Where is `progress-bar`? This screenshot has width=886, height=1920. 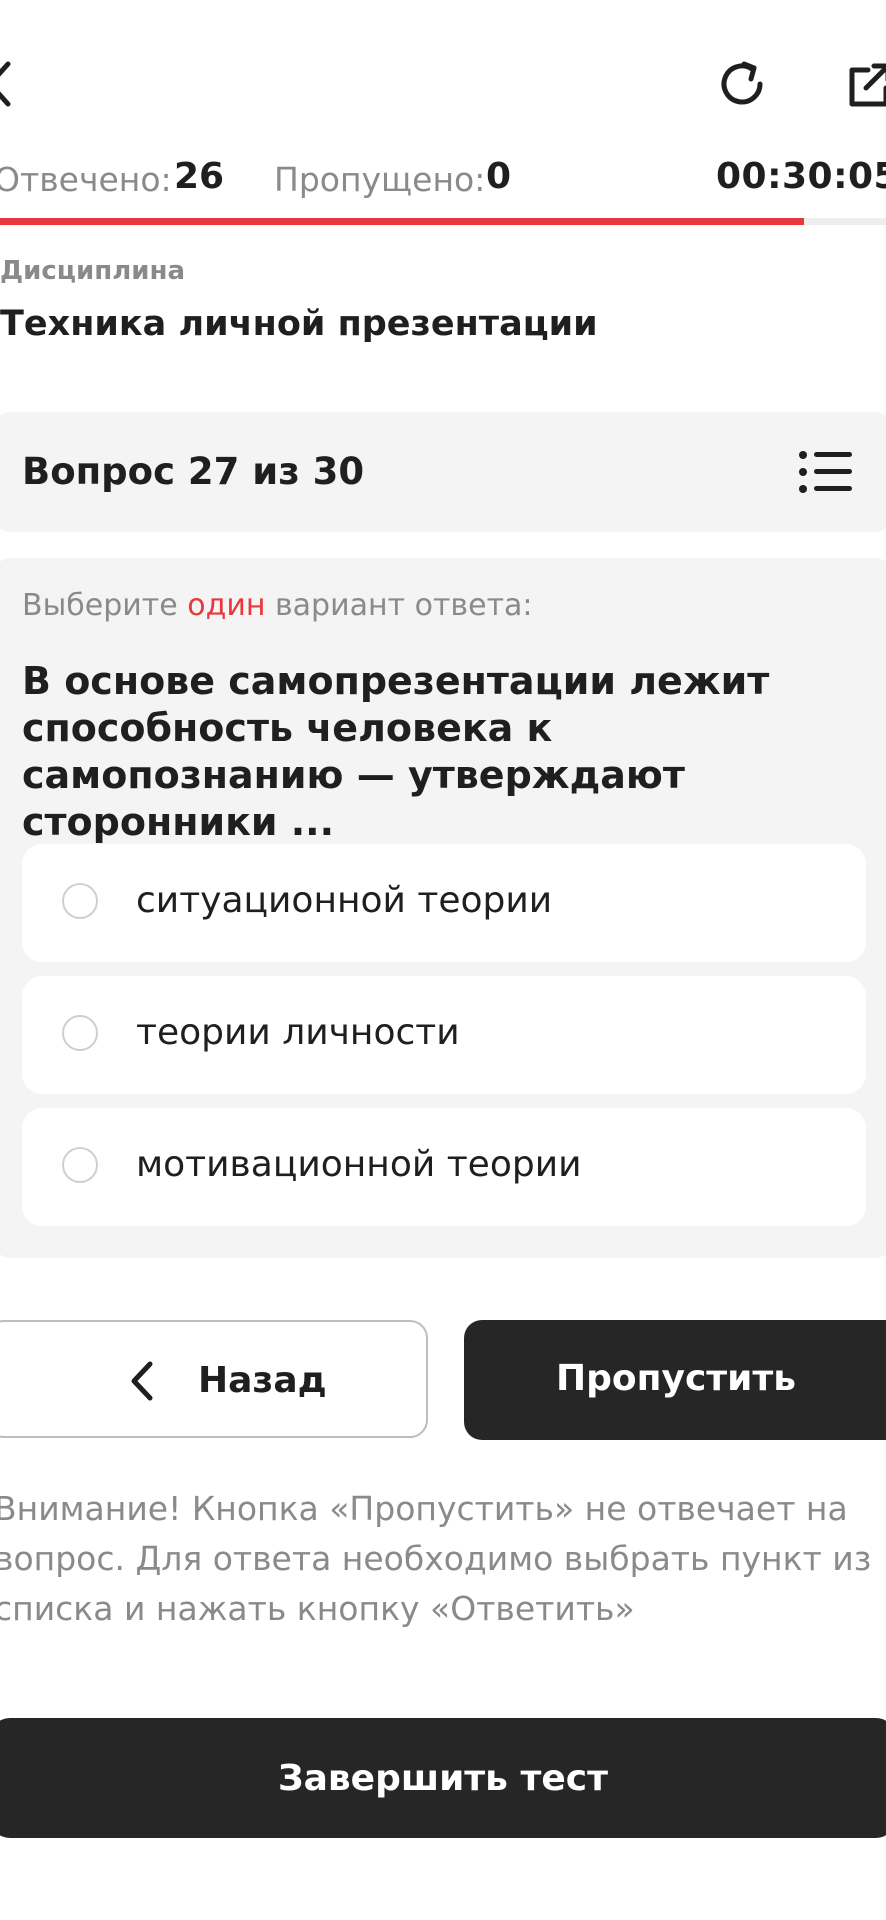
progress-bar is located at coordinates (443, 221).